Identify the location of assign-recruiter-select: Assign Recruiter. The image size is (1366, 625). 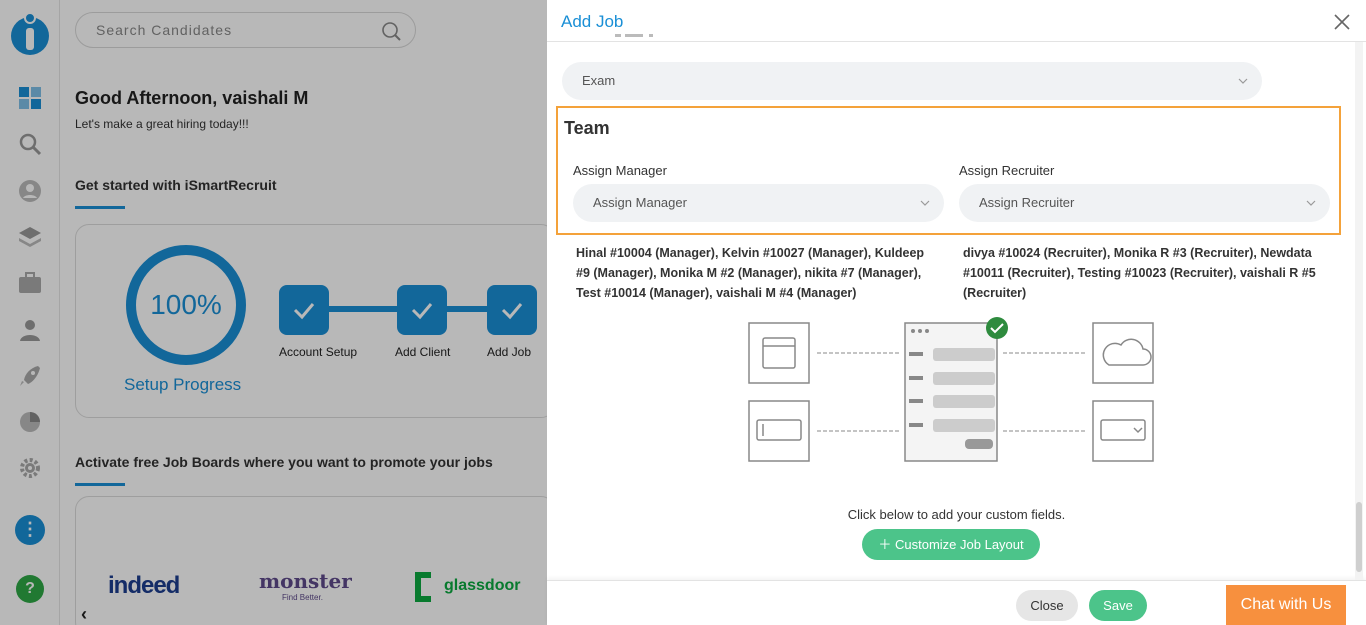
(1144, 203).